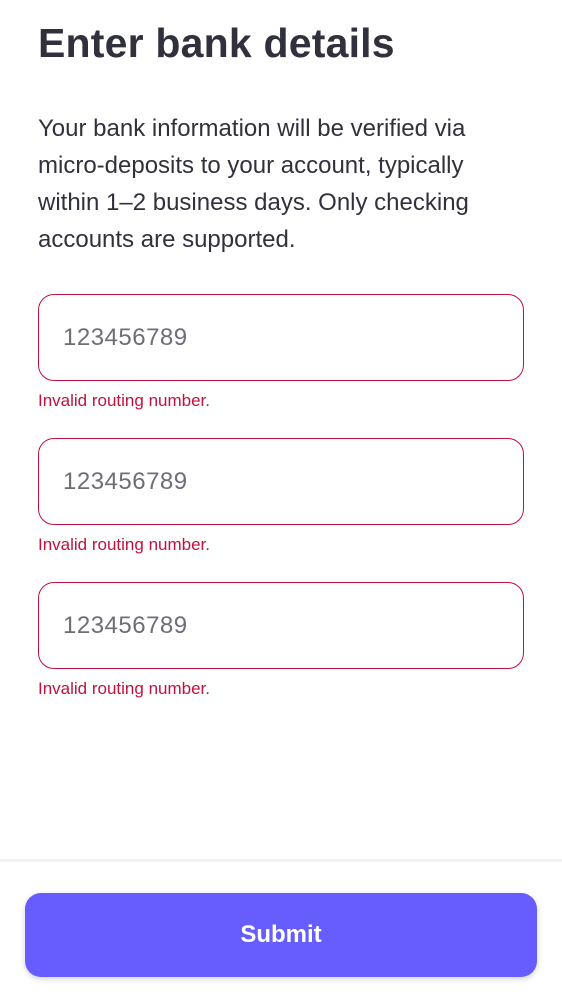 The height and width of the screenshot is (1000, 562). Describe the element at coordinates (216, 43) in the screenshot. I see `page-title: Enter bank details` at that location.